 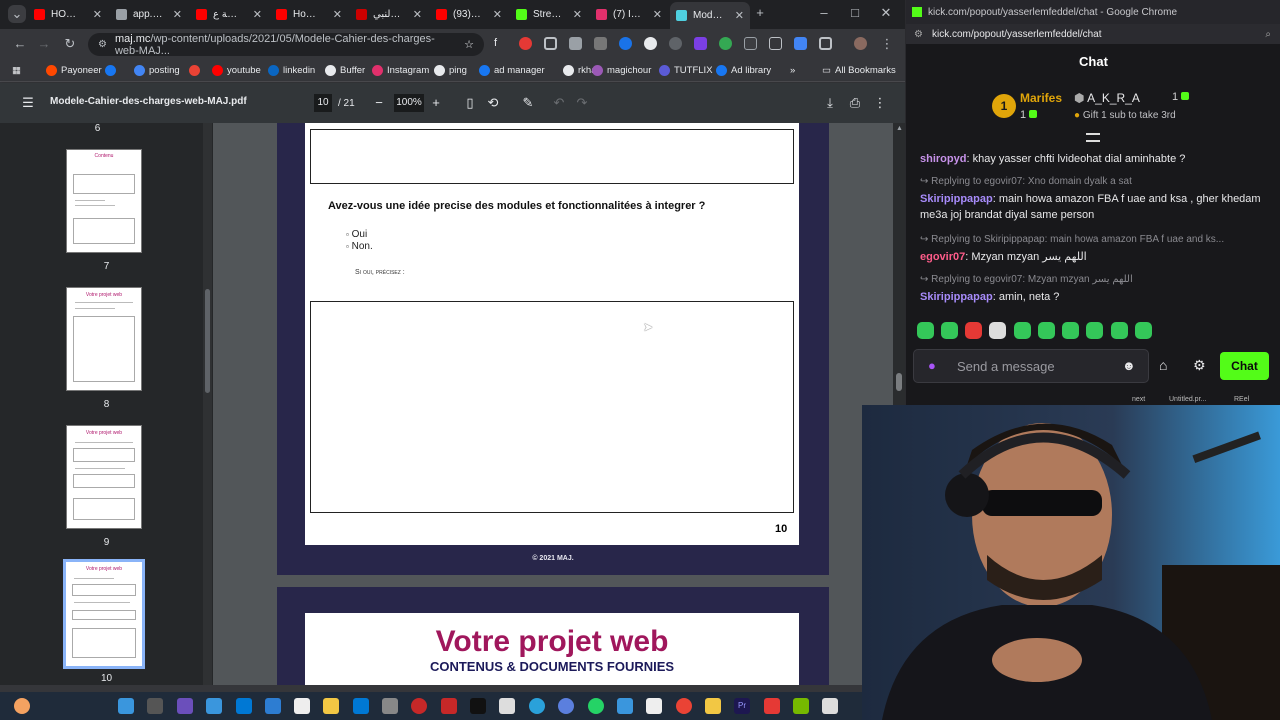 What do you see at coordinates (525, 43) in the screenshot?
I see `extension-record-icon` at bounding box center [525, 43].